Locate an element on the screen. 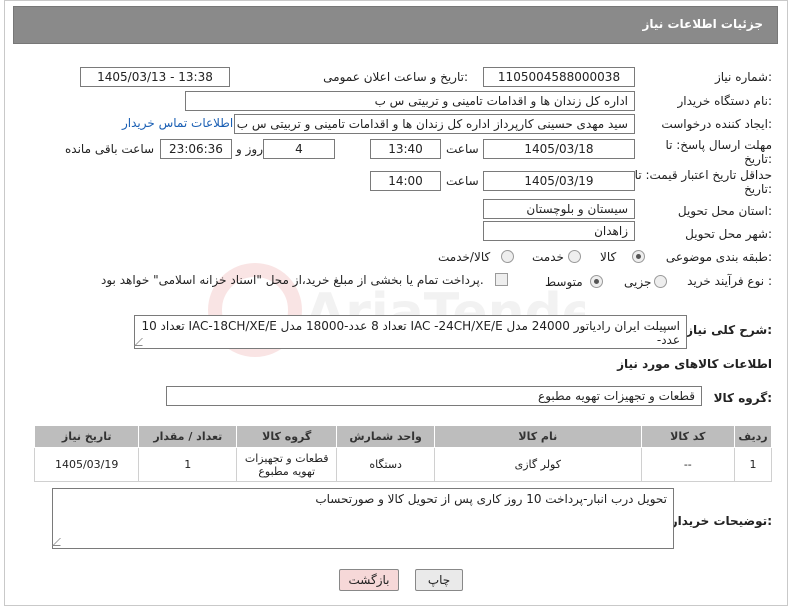 The height and width of the screenshot is (606, 788). price-validity-date-field: 1405/03/19 is located at coordinates (559, 181).